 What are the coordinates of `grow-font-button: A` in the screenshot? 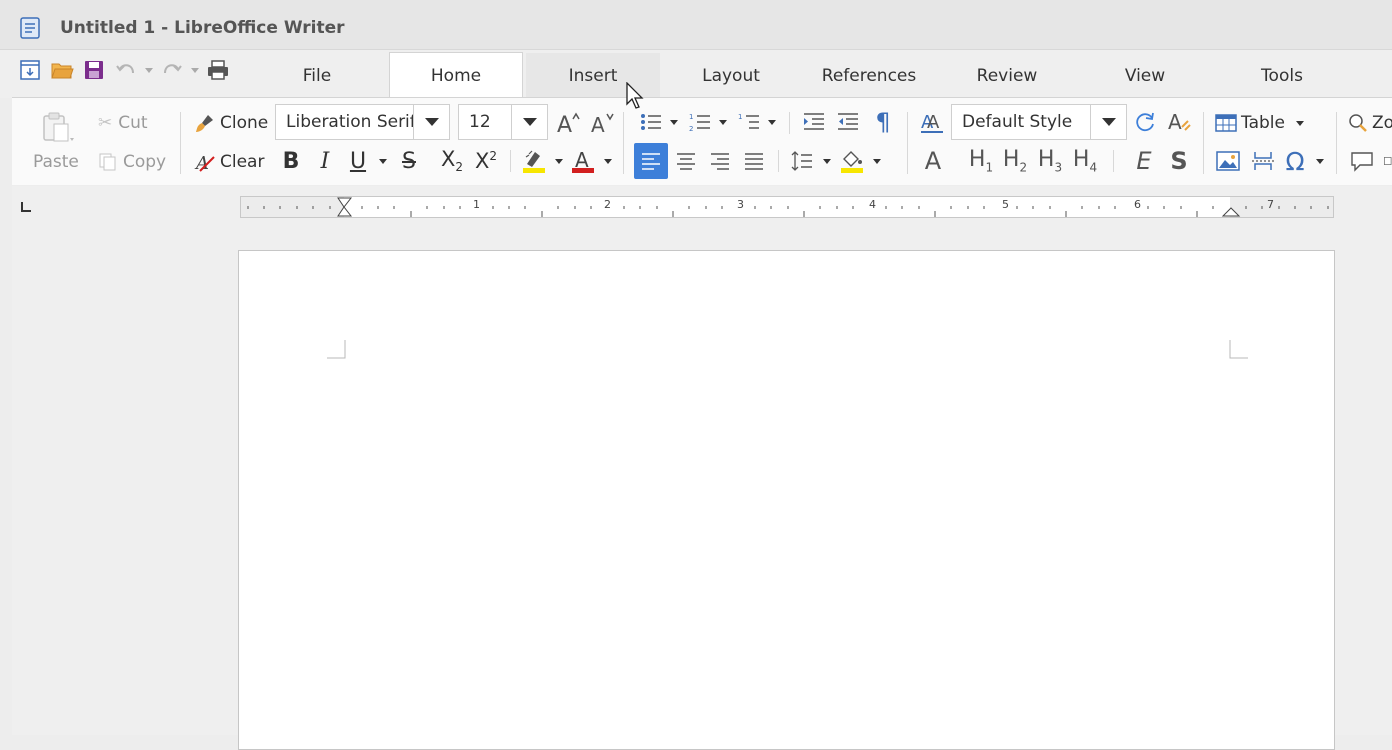 It's located at (568, 123).